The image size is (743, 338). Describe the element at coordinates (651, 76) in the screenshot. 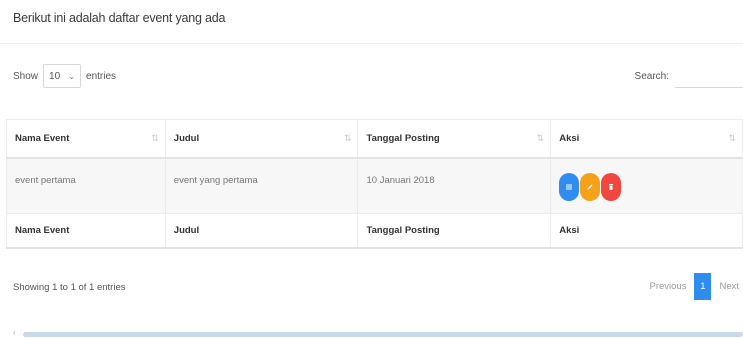

I see `search-label: Search:` at that location.